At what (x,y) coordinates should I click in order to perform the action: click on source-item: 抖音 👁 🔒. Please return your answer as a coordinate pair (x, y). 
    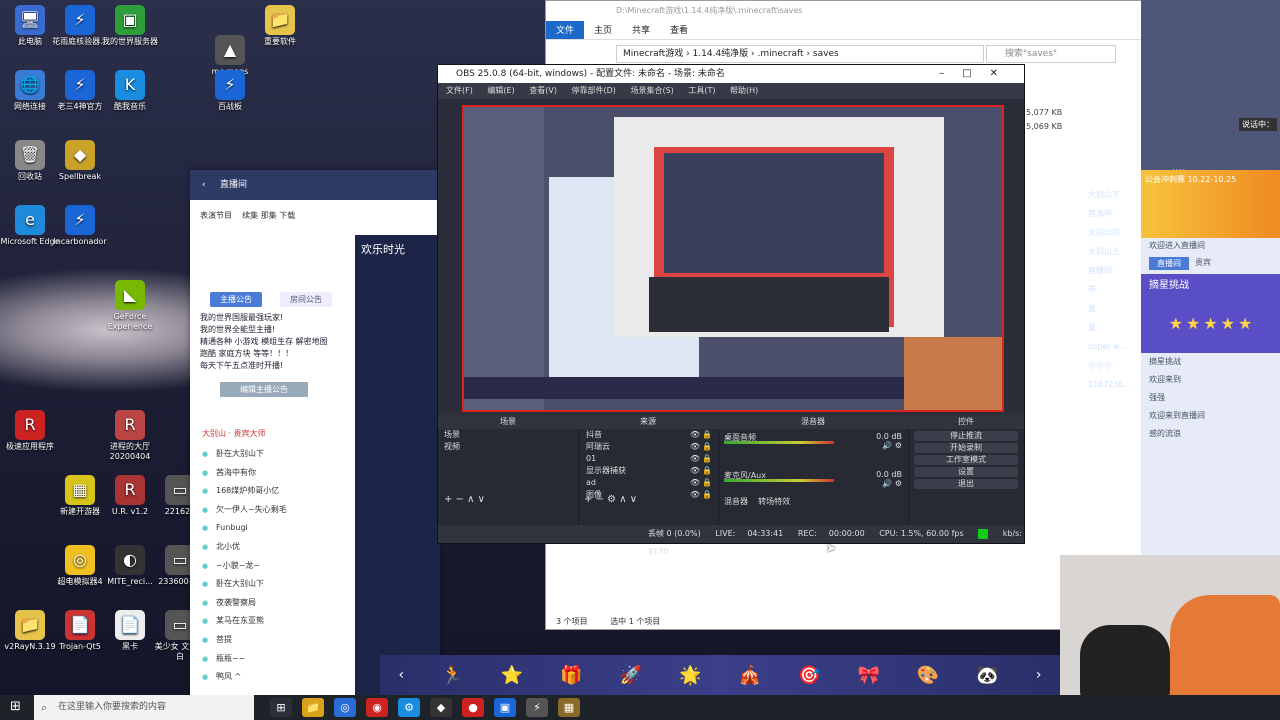
    Looking at the image, I should click on (648, 435).